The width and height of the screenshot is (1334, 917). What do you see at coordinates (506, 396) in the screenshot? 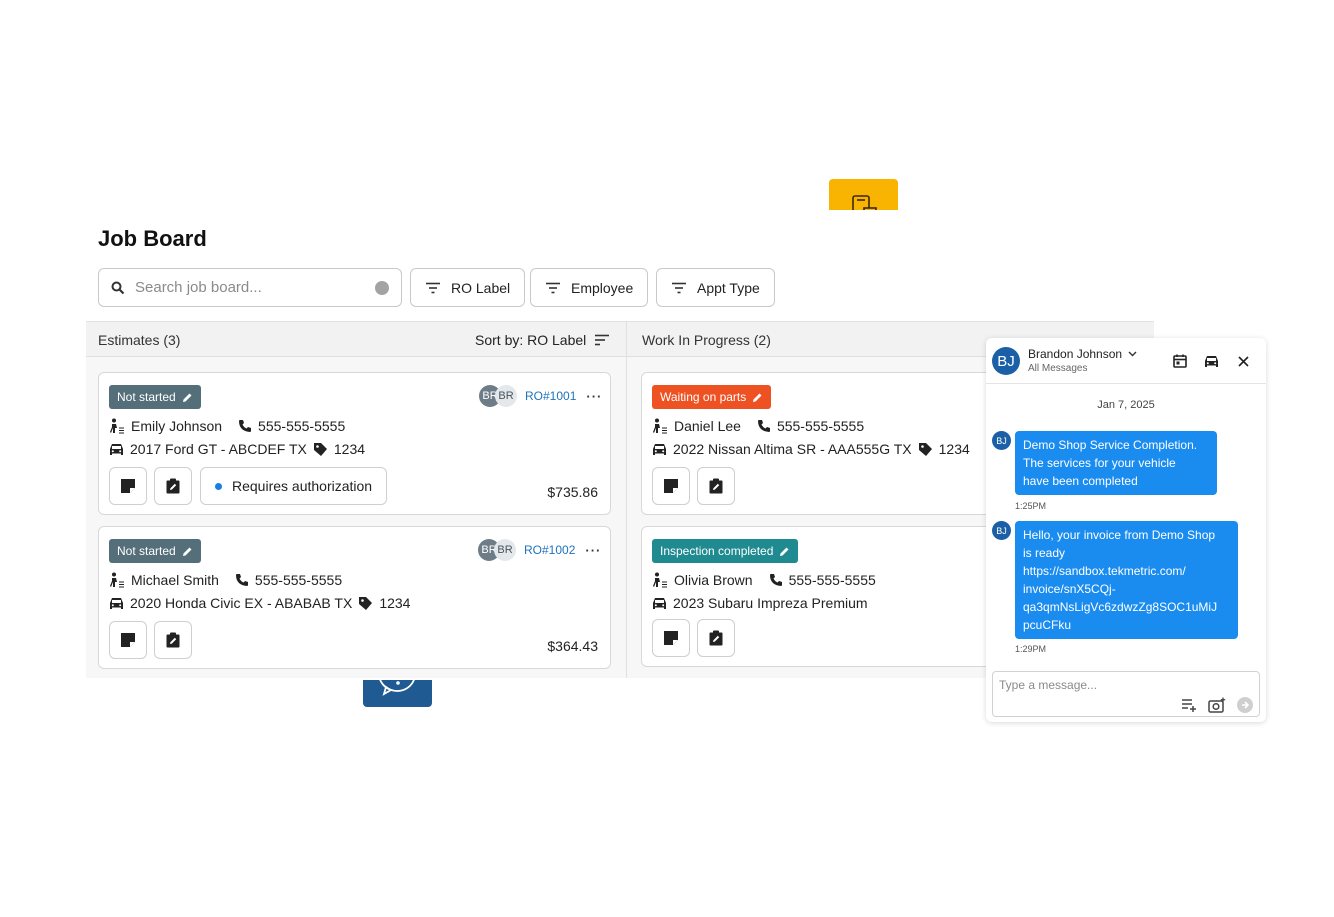
I see `avatar: BR` at bounding box center [506, 396].